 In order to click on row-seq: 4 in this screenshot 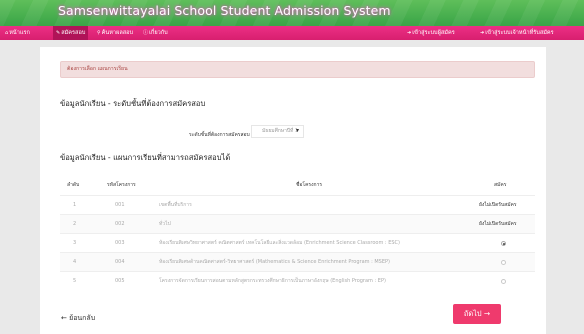, I will do `click(75, 262)`.